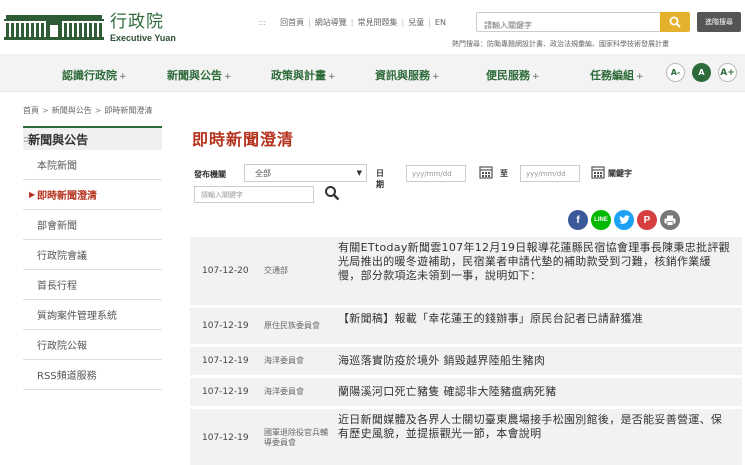  What do you see at coordinates (225, 271) in the screenshot?
I see `news-date: 107-12-20` at bounding box center [225, 271].